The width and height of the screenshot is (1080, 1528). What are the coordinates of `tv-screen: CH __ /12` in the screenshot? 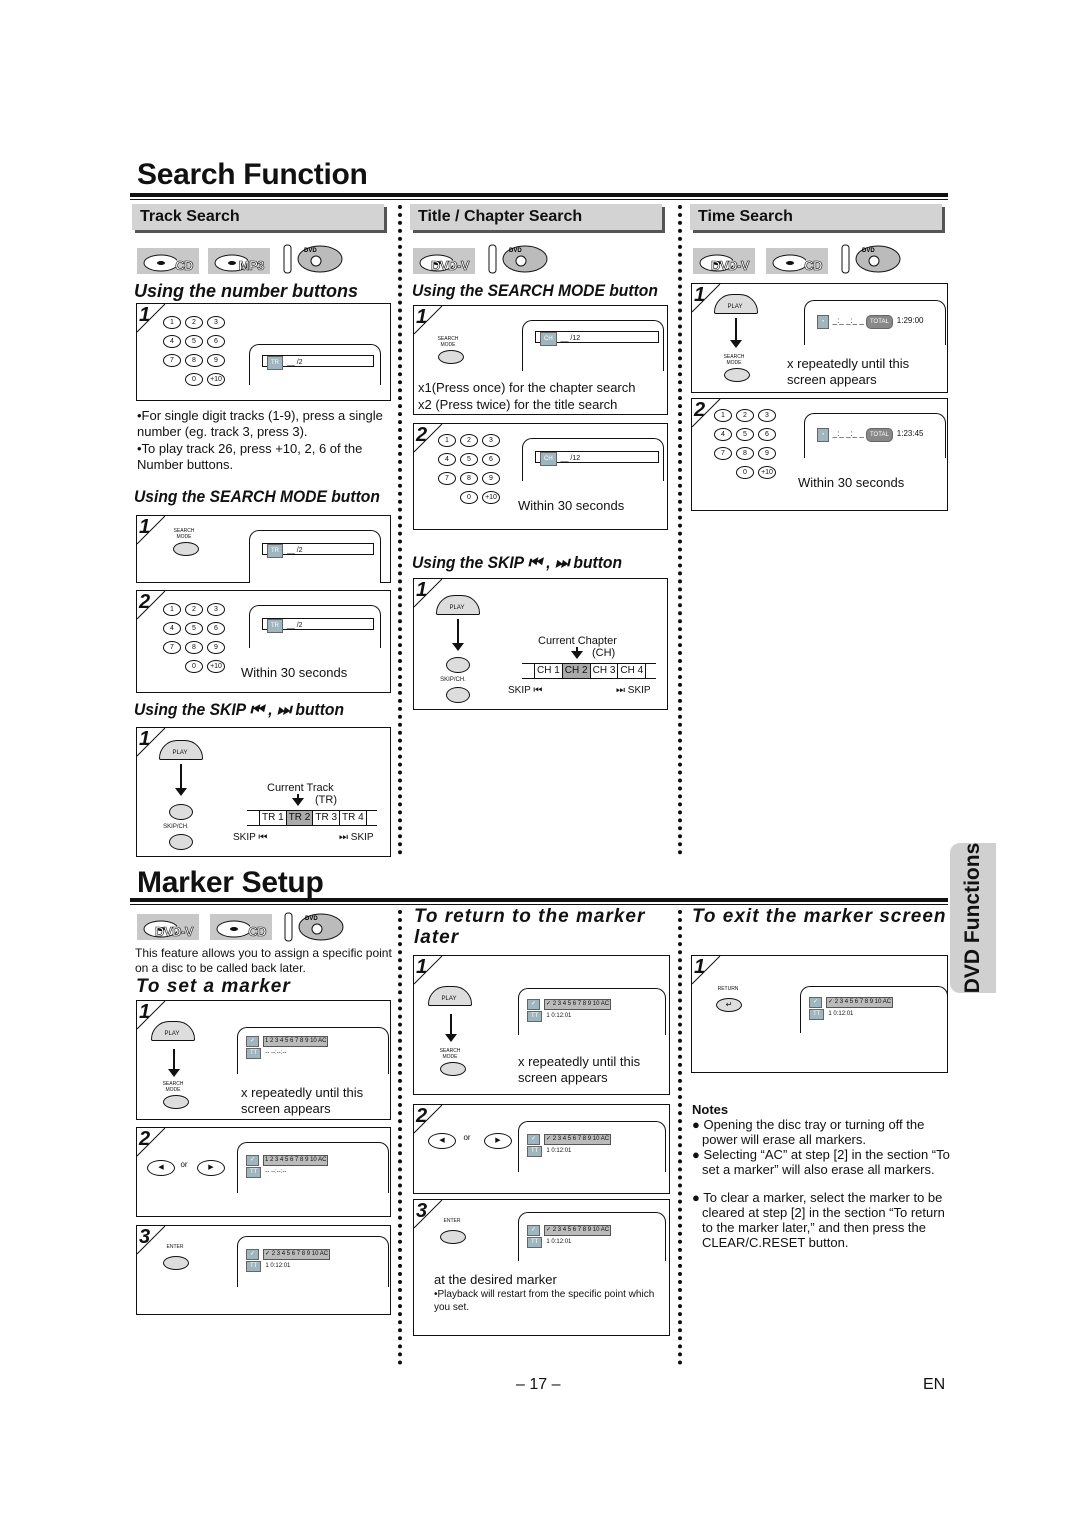 It's located at (593, 345).